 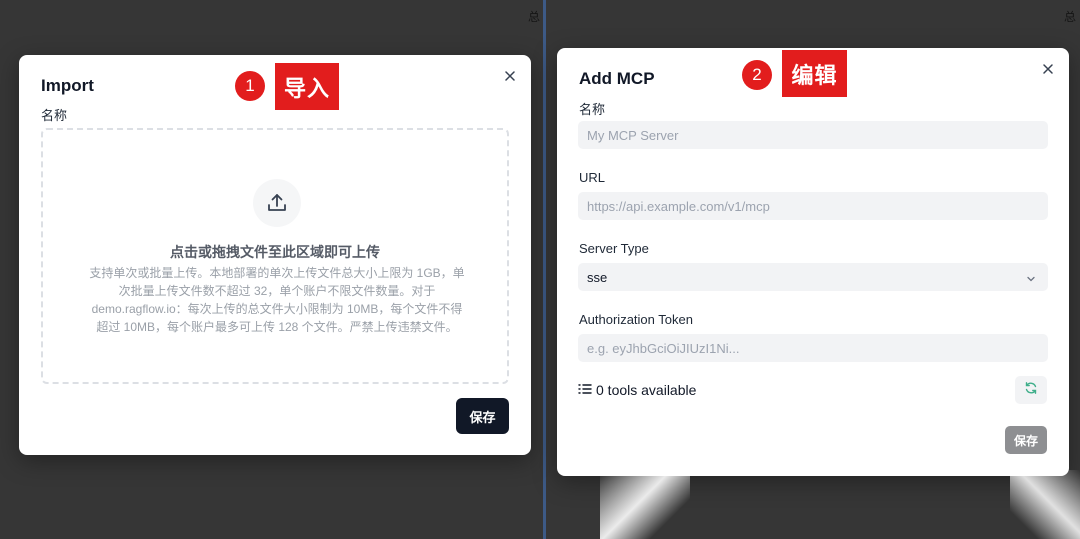 I want to click on refresh-button, so click(x=1031, y=390).